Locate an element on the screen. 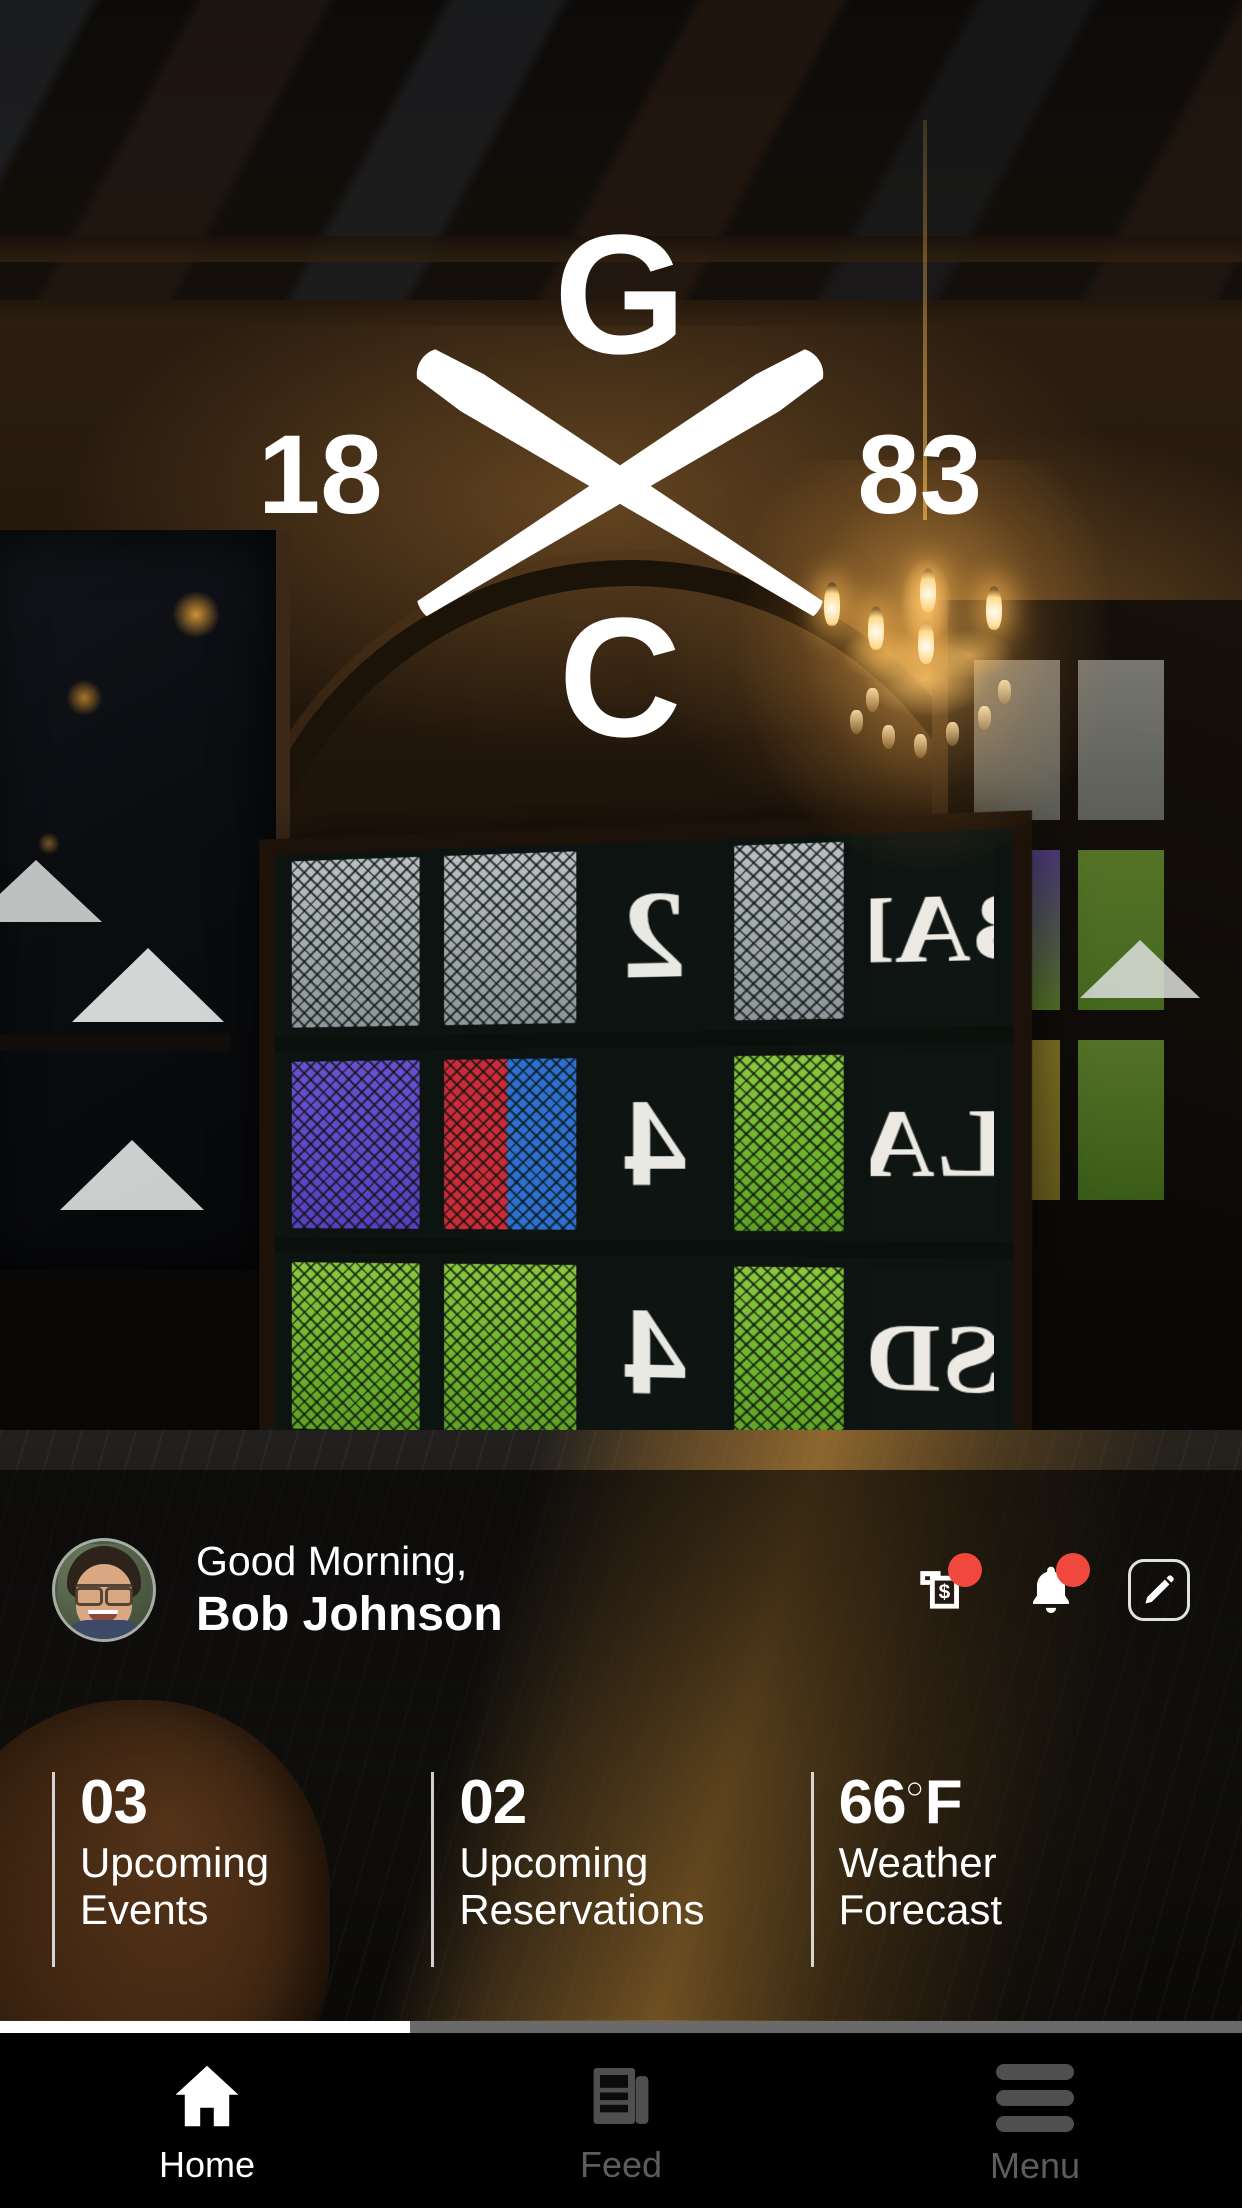 The width and height of the screenshot is (1242, 2208). bar-shelf is located at coordinates (115, 1043).